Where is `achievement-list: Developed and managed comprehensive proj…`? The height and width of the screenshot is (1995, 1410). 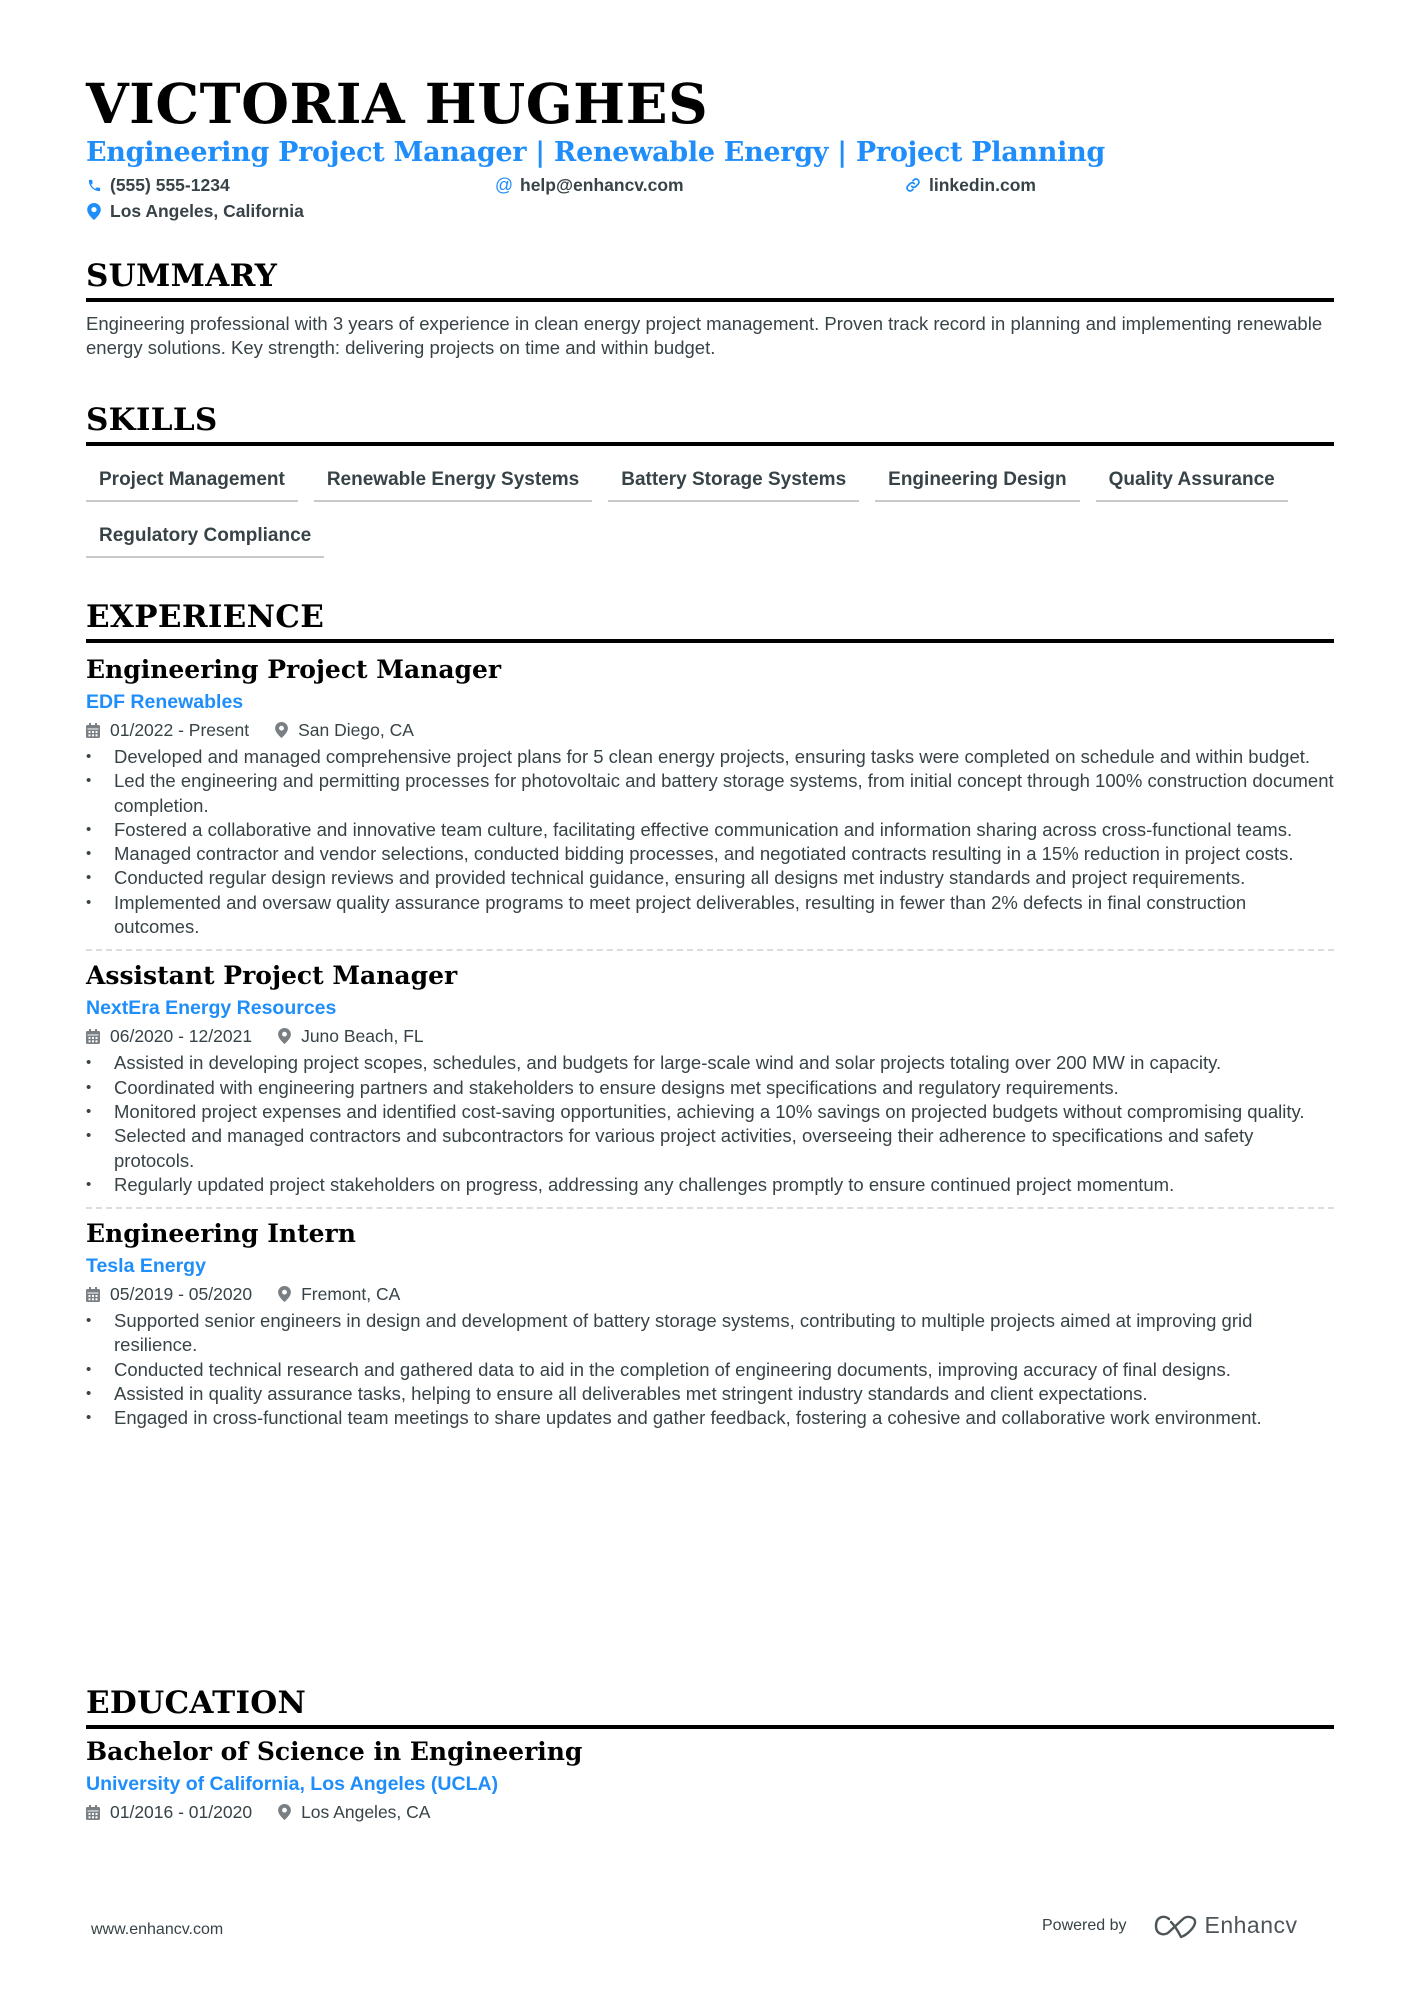 achievement-list: Developed and managed comprehensive proj… is located at coordinates (710, 842).